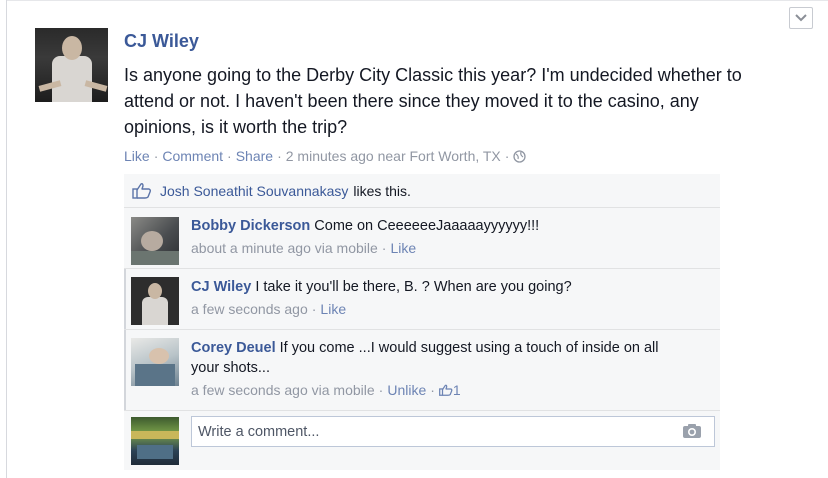 The height and width of the screenshot is (478, 828). I want to click on liker-name: Josh Soneathit Souvannakasy, so click(254, 191).